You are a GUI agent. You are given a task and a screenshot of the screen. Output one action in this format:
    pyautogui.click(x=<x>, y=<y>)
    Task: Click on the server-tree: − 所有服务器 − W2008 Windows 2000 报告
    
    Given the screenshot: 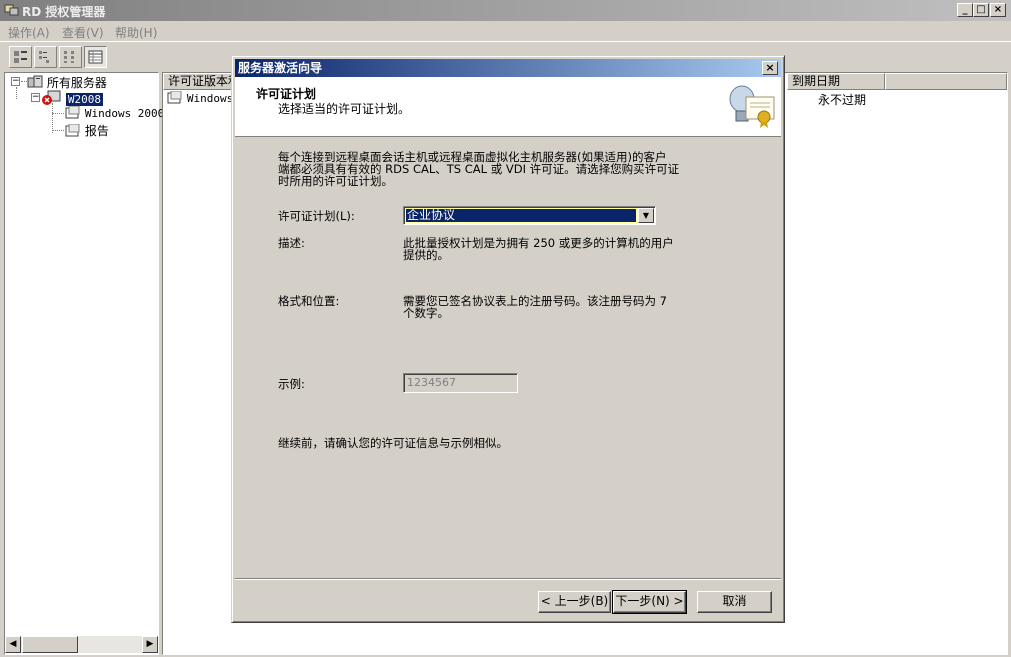 What is the action you would take?
    pyautogui.click(x=84, y=363)
    